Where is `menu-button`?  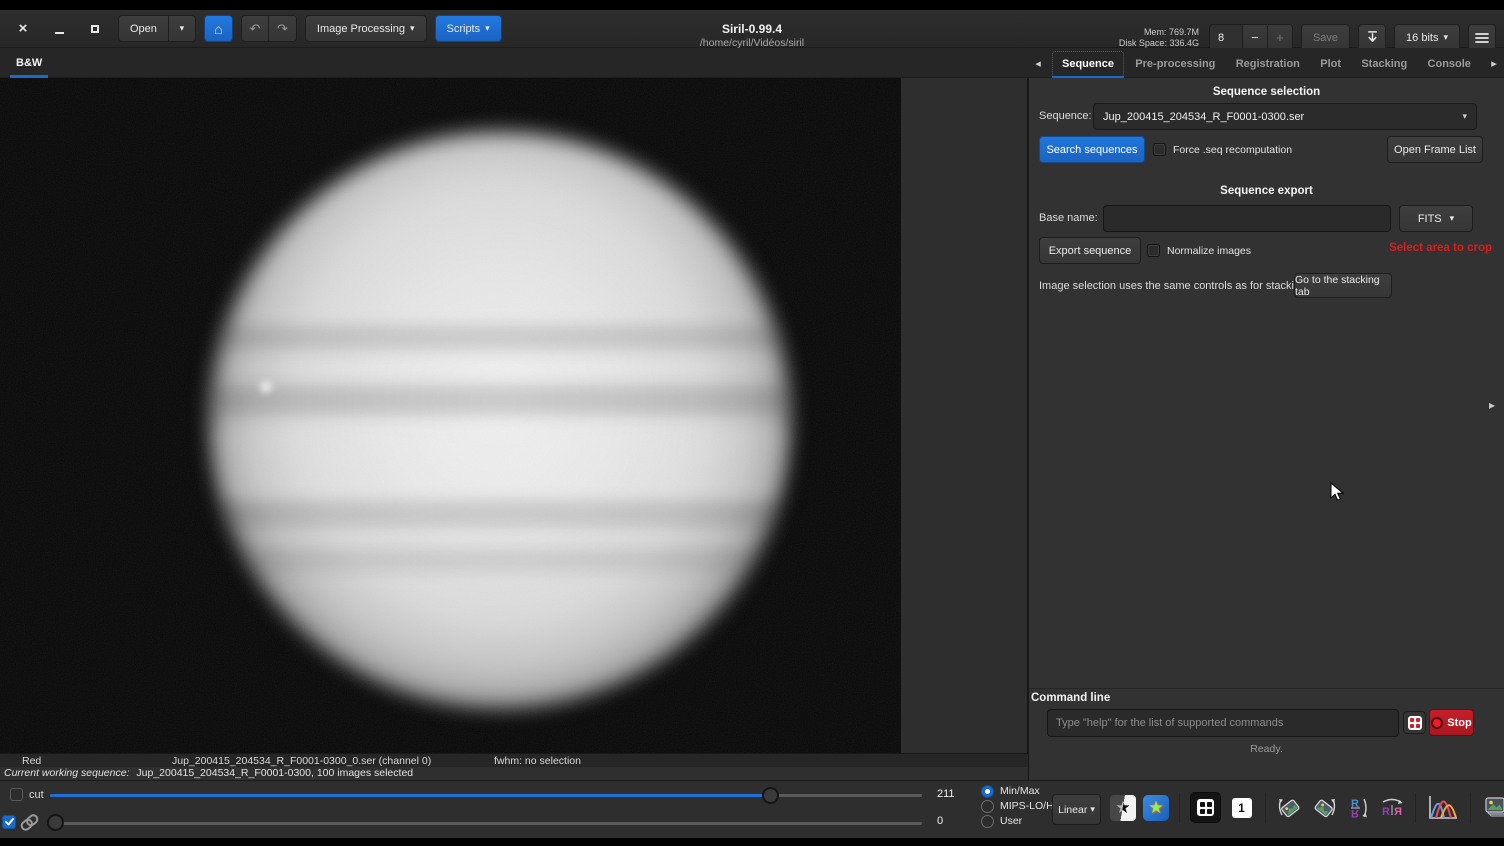
menu-button is located at coordinates (1482, 37).